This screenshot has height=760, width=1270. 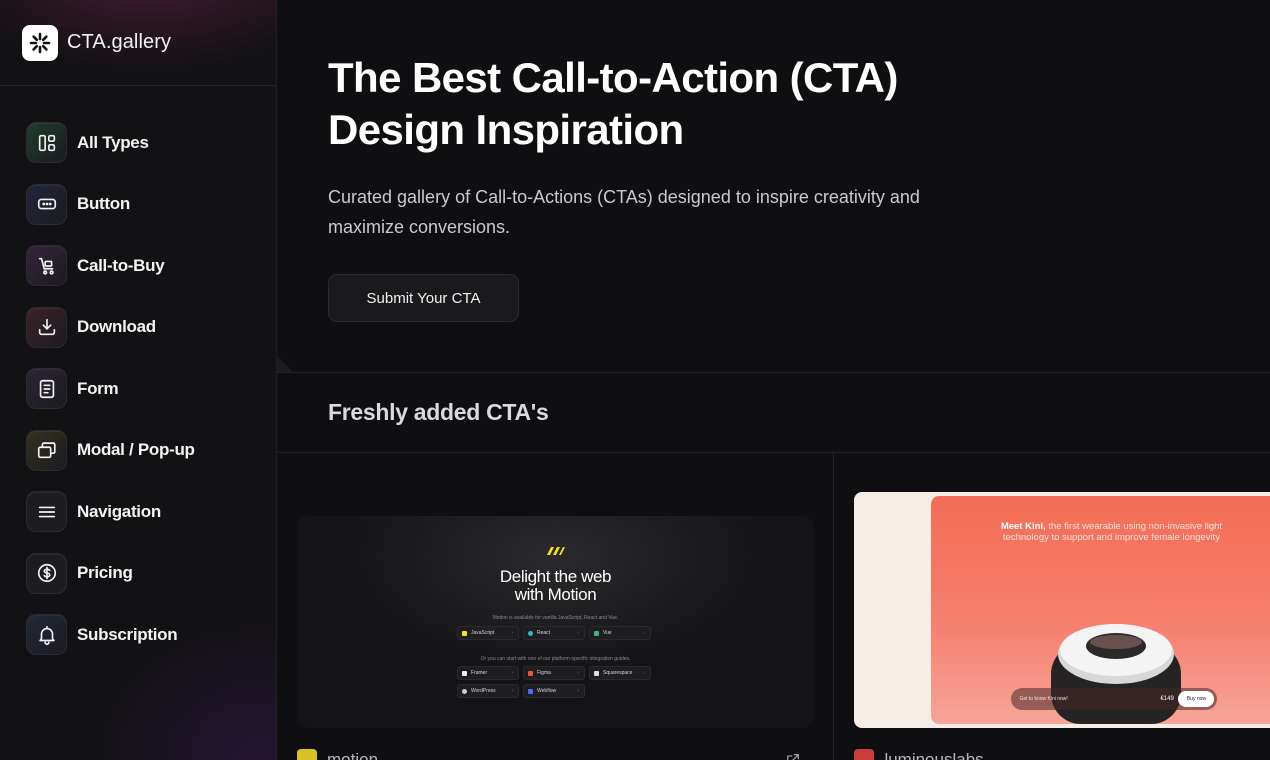 What do you see at coordinates (464, 633) in the screenshot?
I see `javascript-icon` at bounding box center [464, 633].